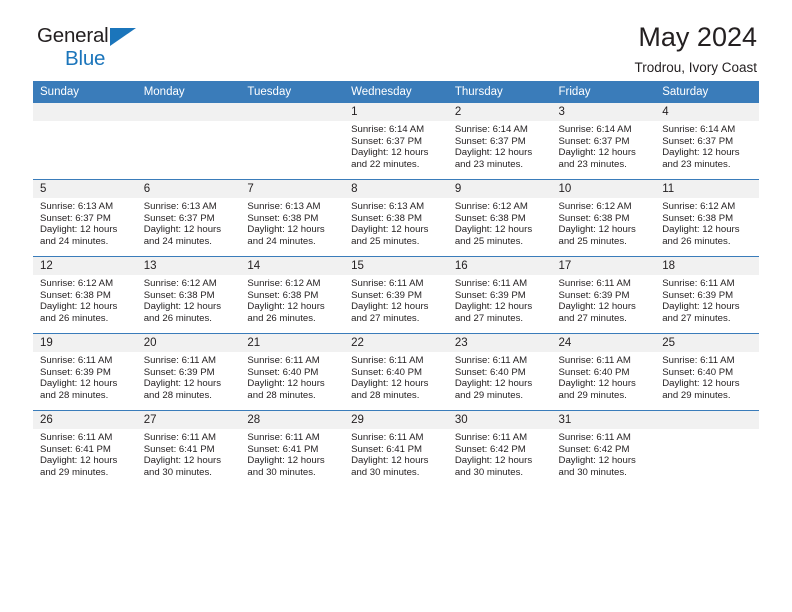 The height and width of the screenshot is (612, 792). What do you see at coordinates (85, 343) in the screenshot?
I see `day-number: 19` at bounding box center [85, 343].